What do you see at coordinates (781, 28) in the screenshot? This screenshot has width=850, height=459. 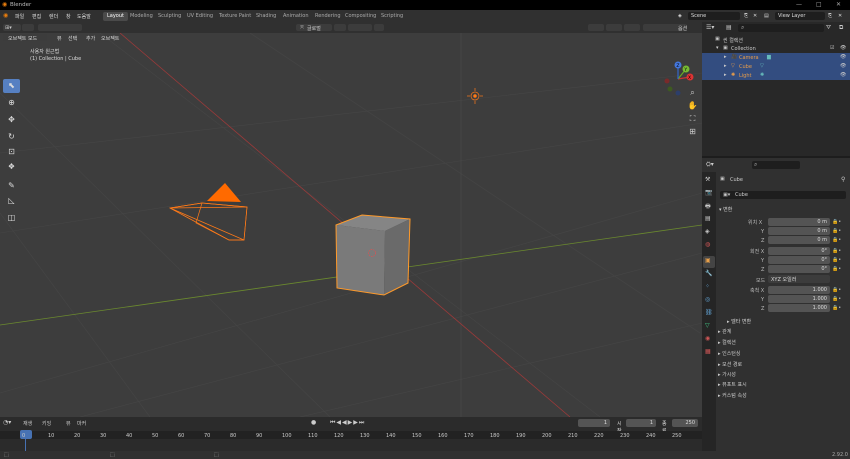 I see `outliner-search-input` at bounding box center [781, 28].